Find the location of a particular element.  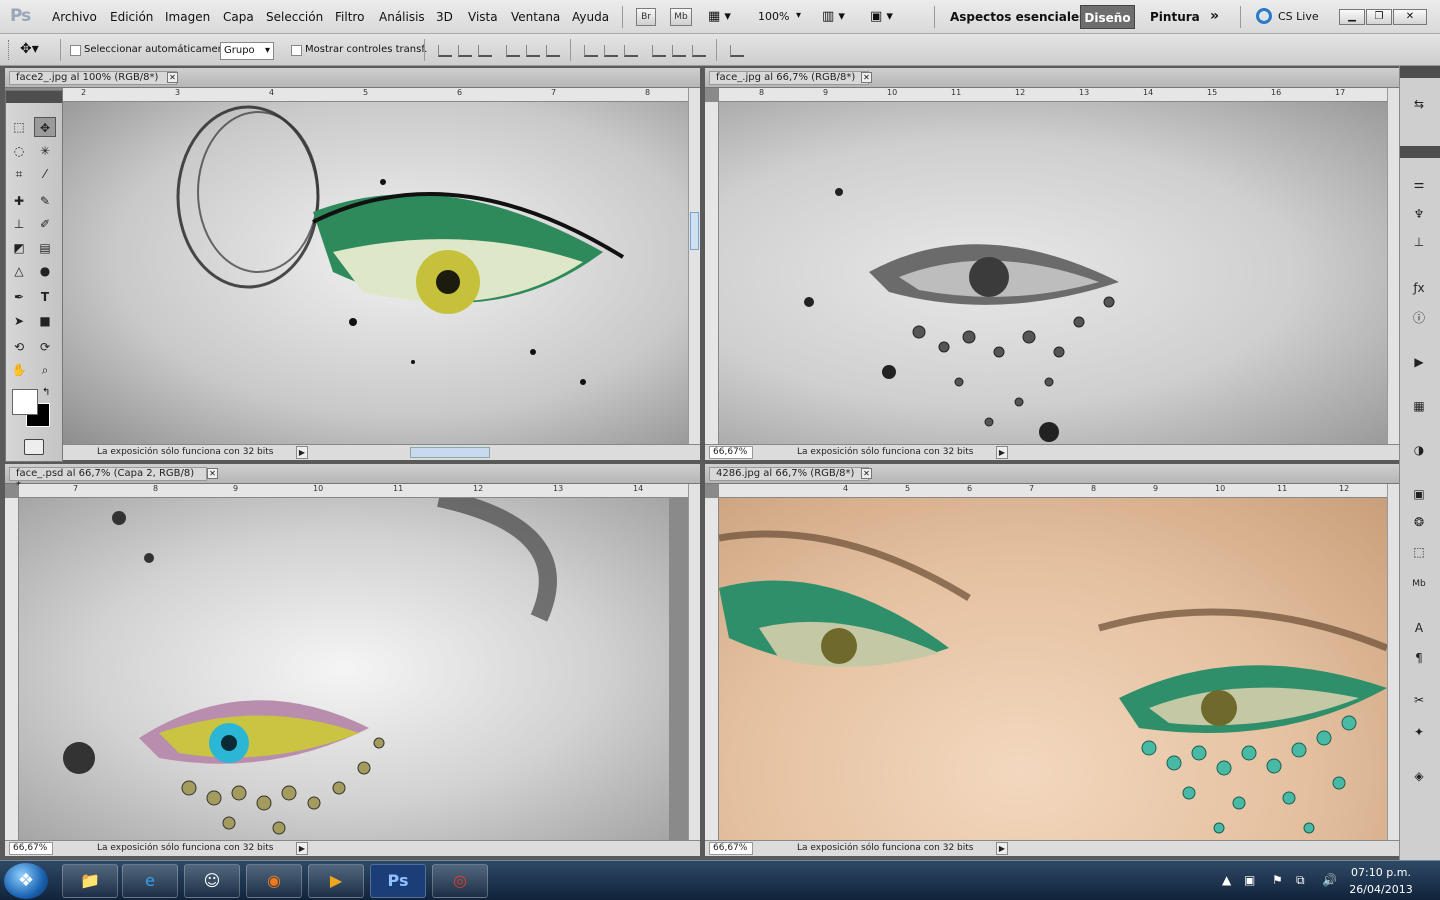

stamp-icon: ⊥ is located at coordinates (19, 224).